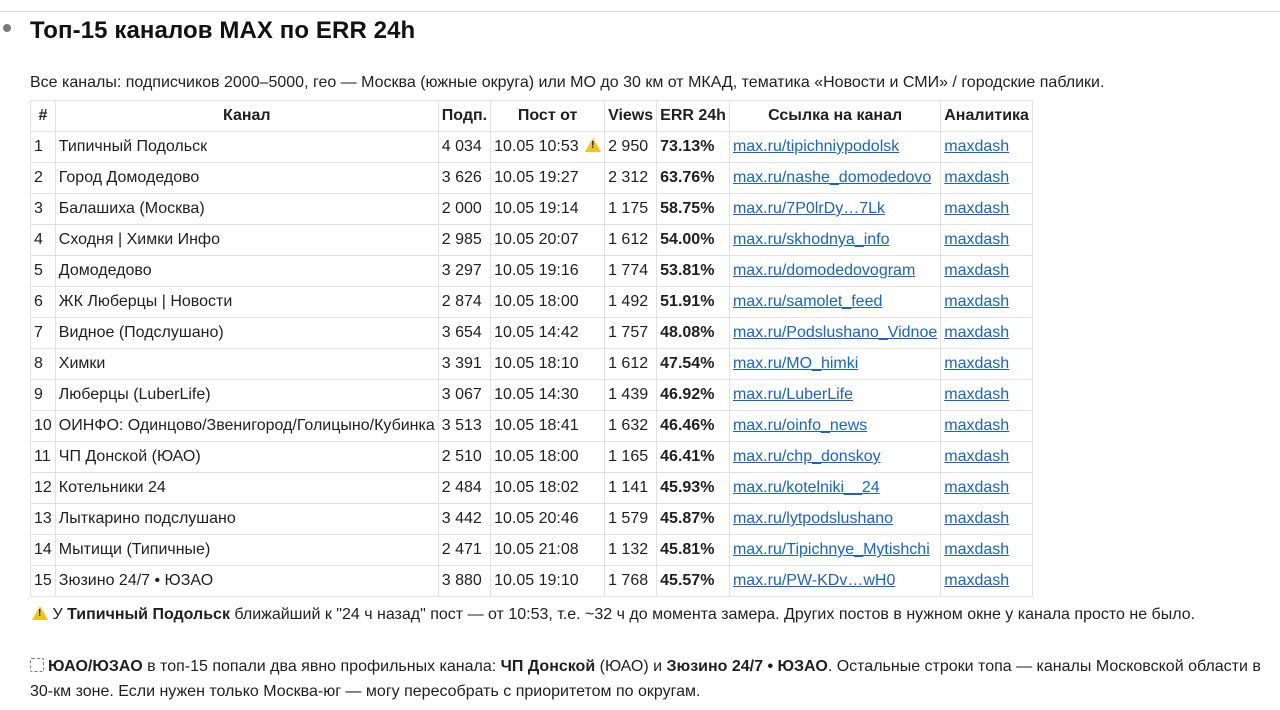 This screenshot has height=710, width=1280. Describe the element at coordinates (95, 666) in the screenshot. I see `note2-bold-1: ЮАО/ЮЗАО` at that location.